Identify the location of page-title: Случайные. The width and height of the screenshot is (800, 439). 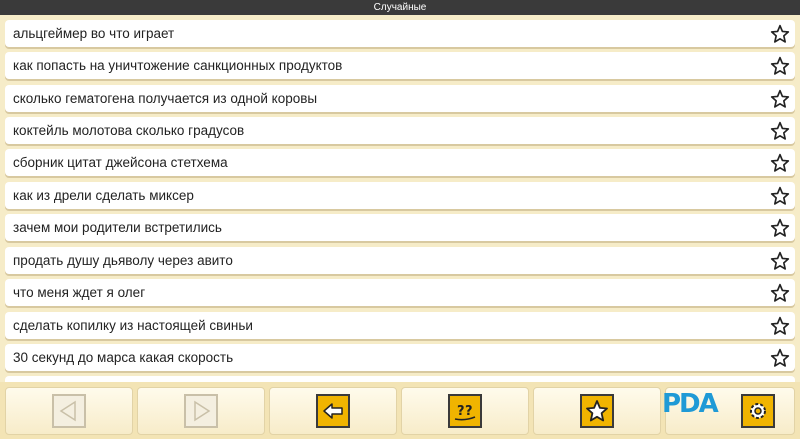
(400, 7).